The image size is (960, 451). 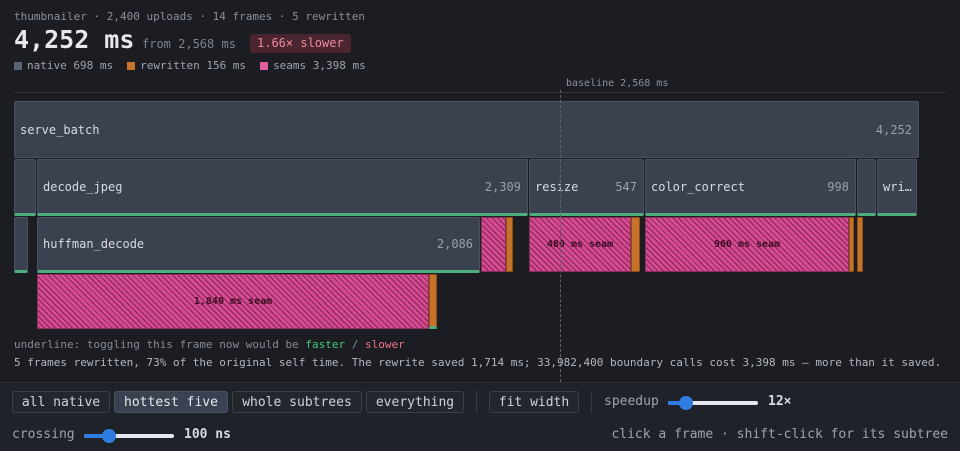 I want to click on seam-color-correct: 960 ms seam, so click(x=747, y=244).